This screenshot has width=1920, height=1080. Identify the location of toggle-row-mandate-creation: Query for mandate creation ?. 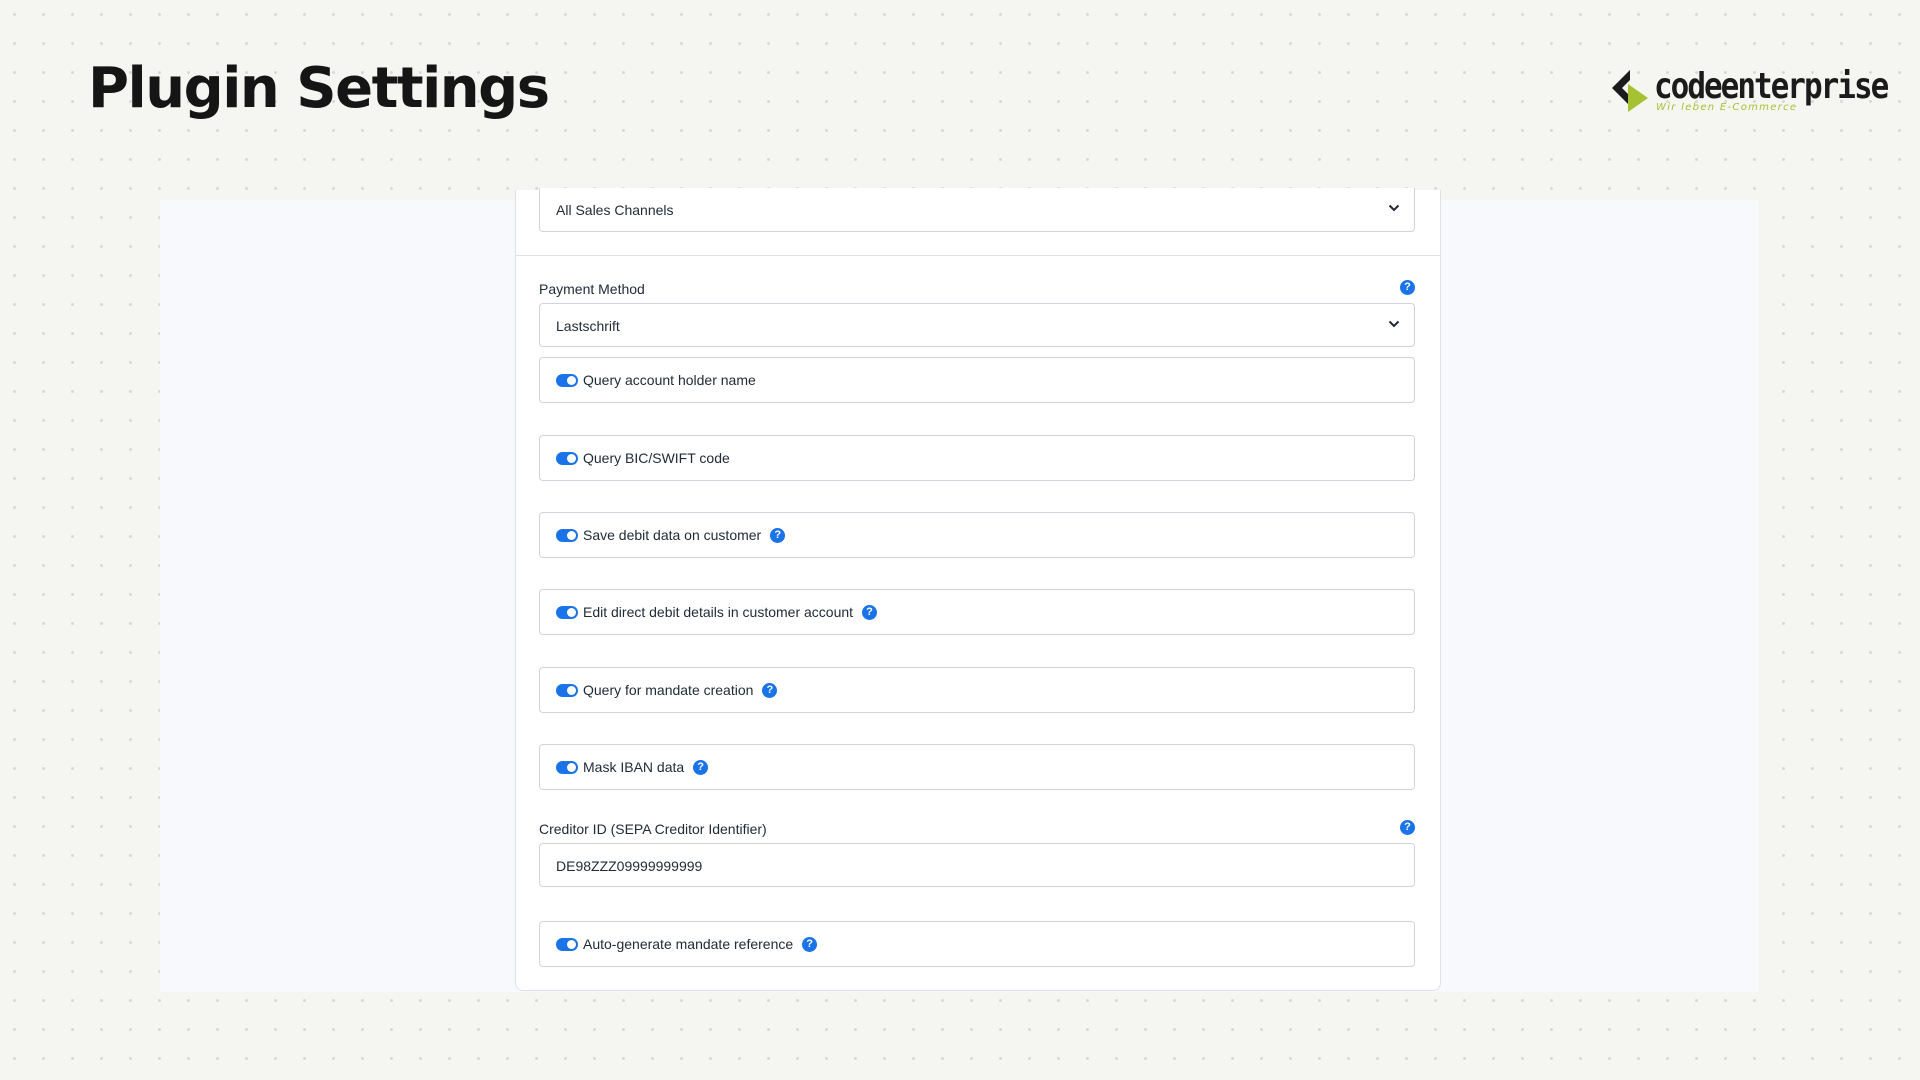
(977, 690).